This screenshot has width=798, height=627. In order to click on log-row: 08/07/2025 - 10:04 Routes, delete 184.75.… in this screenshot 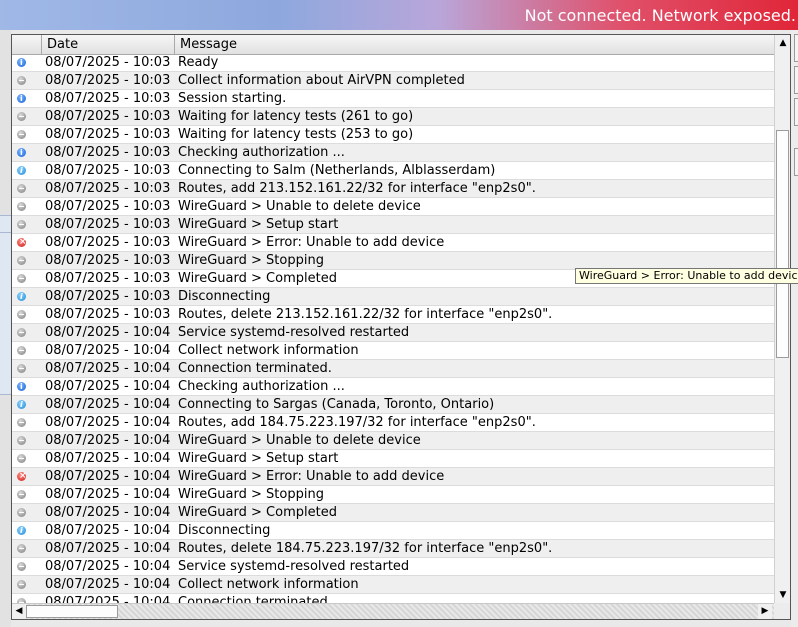, I will do `click(393, 549)`.